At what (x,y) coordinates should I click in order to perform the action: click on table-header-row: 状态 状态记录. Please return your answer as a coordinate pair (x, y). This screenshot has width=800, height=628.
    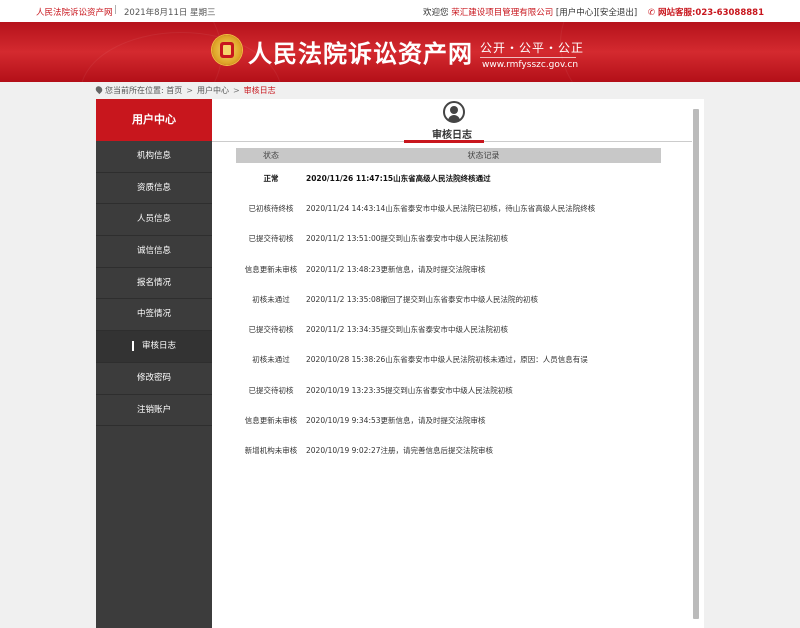
    Looking at the image, I should click on (448, 155).